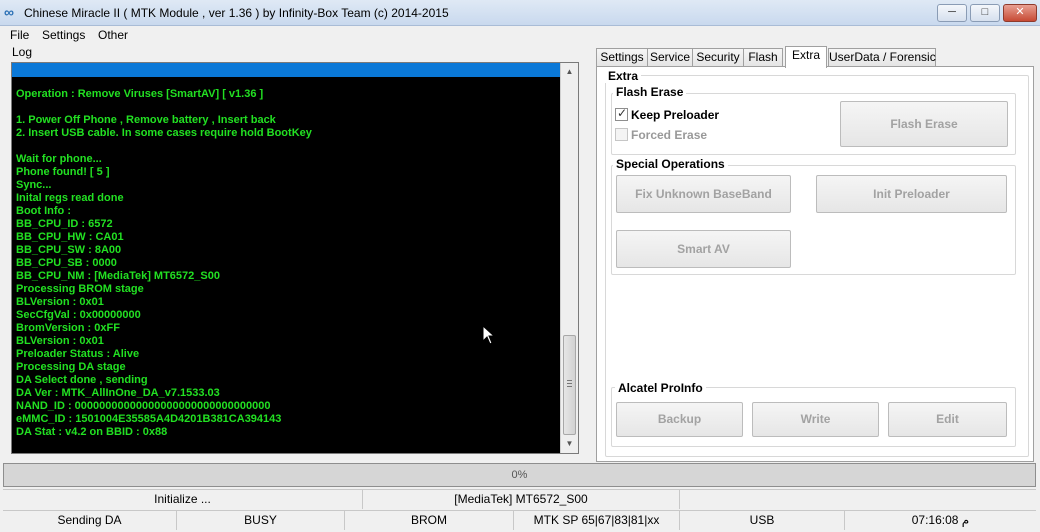 The width and height of the screenshot is (1040, 532). What do you see at coordinates (78, 354) in the screenshot?
I see `log-line: Preloader Status : Alive` at bounding box center [78, 354].